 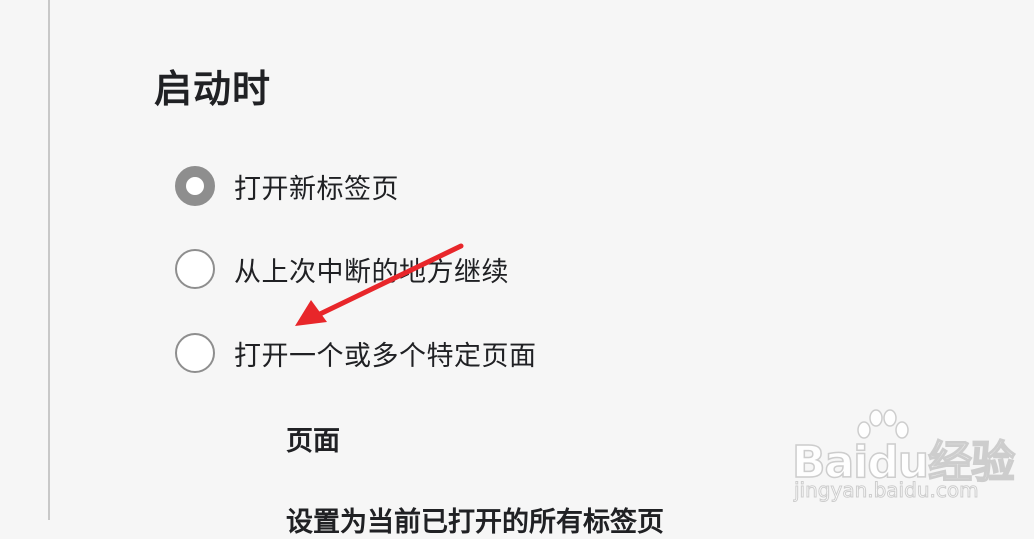 What do you see at coordinates (887, 490) in the screenshot?
I see `watermark-url: jingyan.baidu.com` at bounding box center [887, 490].